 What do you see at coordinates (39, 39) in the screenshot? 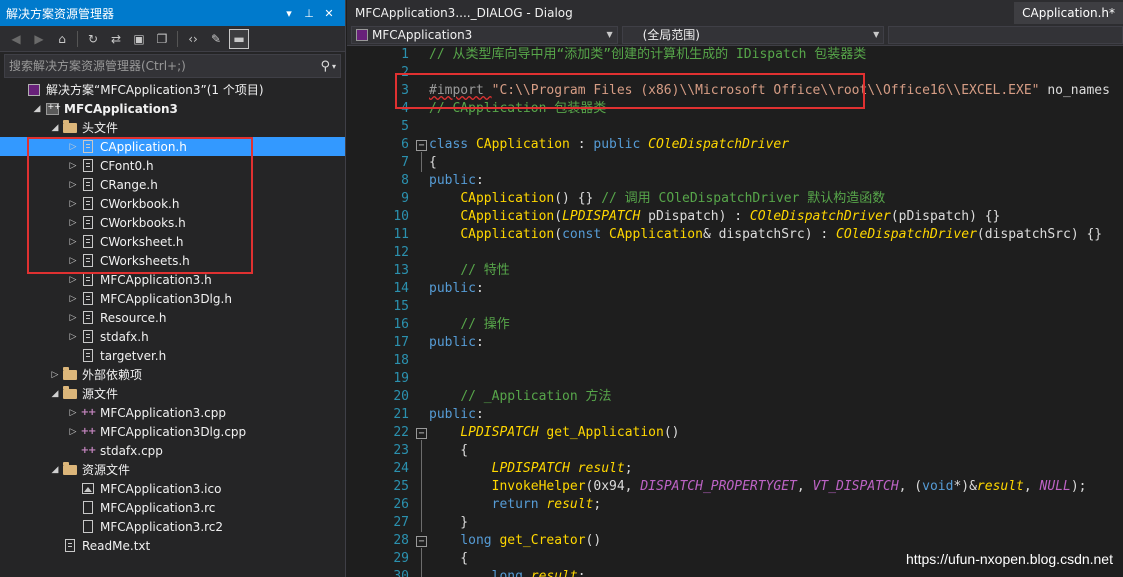
I see `forward-icon: ▶` at bounding box center [39, 39].